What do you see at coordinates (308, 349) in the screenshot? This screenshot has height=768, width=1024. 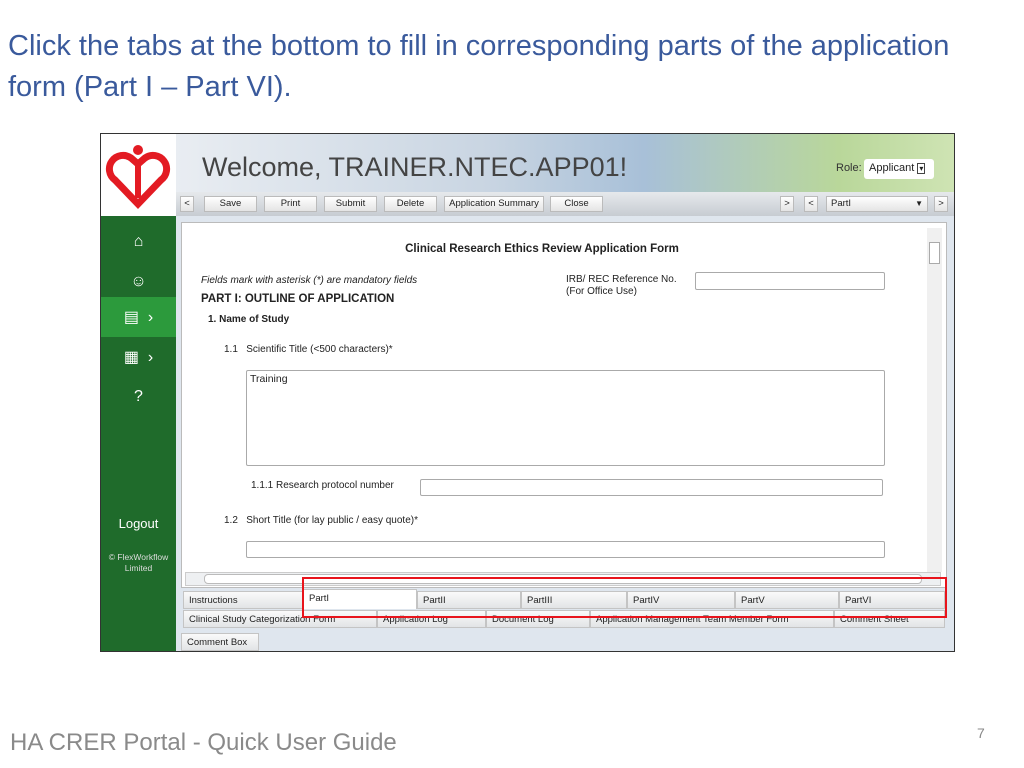 I see `scientific-title-label: 1.1 Scientific Title (<500 characters)*` at bounding box center [308, 349].